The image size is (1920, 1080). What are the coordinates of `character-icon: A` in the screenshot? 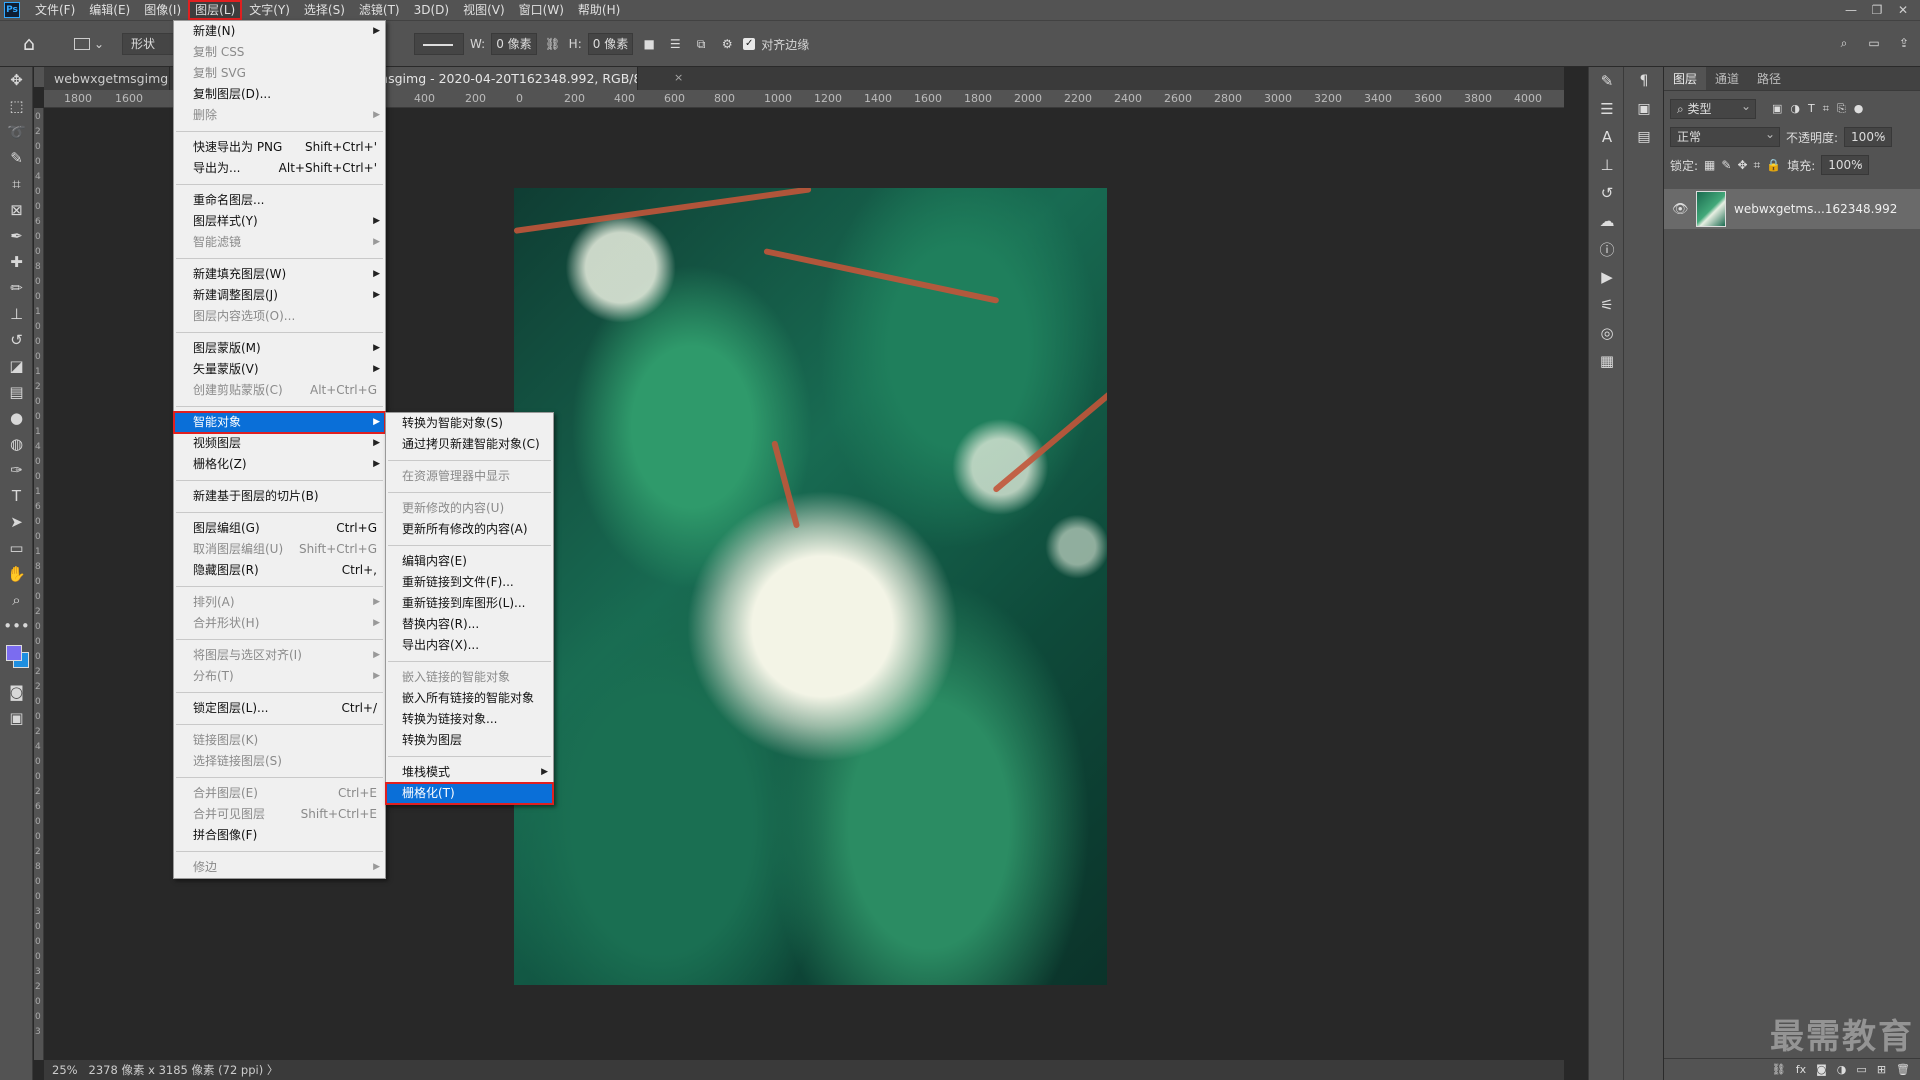 It's located at (1607, 137).